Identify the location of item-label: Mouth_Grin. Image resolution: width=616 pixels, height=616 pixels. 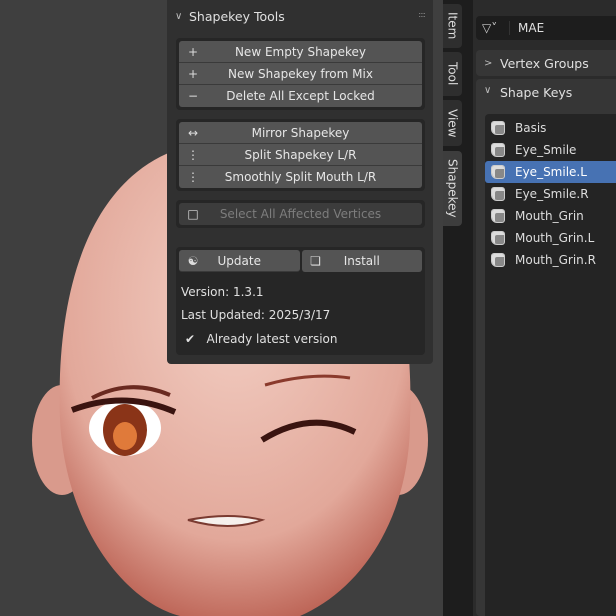
(549, 216).